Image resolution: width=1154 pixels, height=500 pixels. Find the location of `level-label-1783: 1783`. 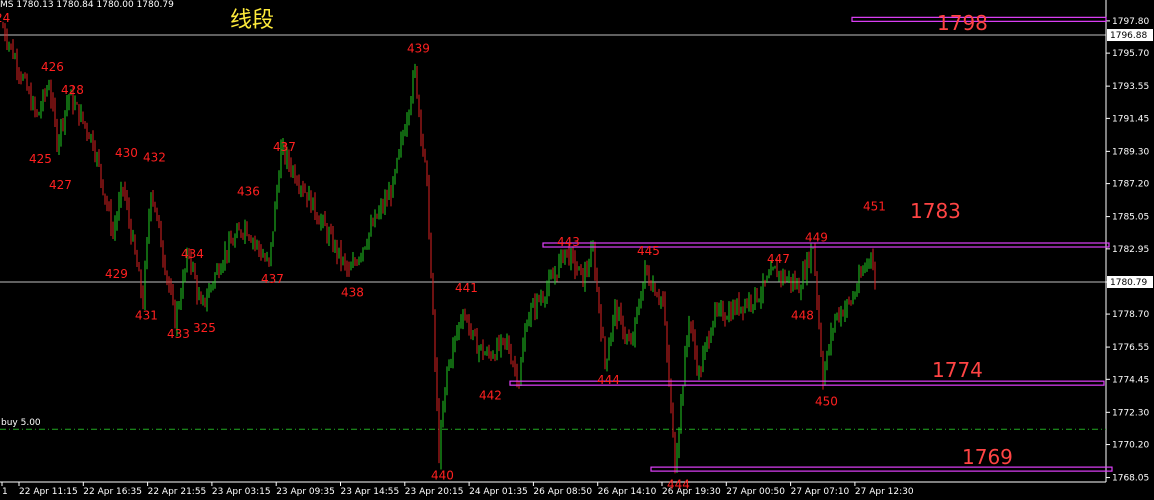

level-label-1783: 1783 is located at coordinates (935, 211).